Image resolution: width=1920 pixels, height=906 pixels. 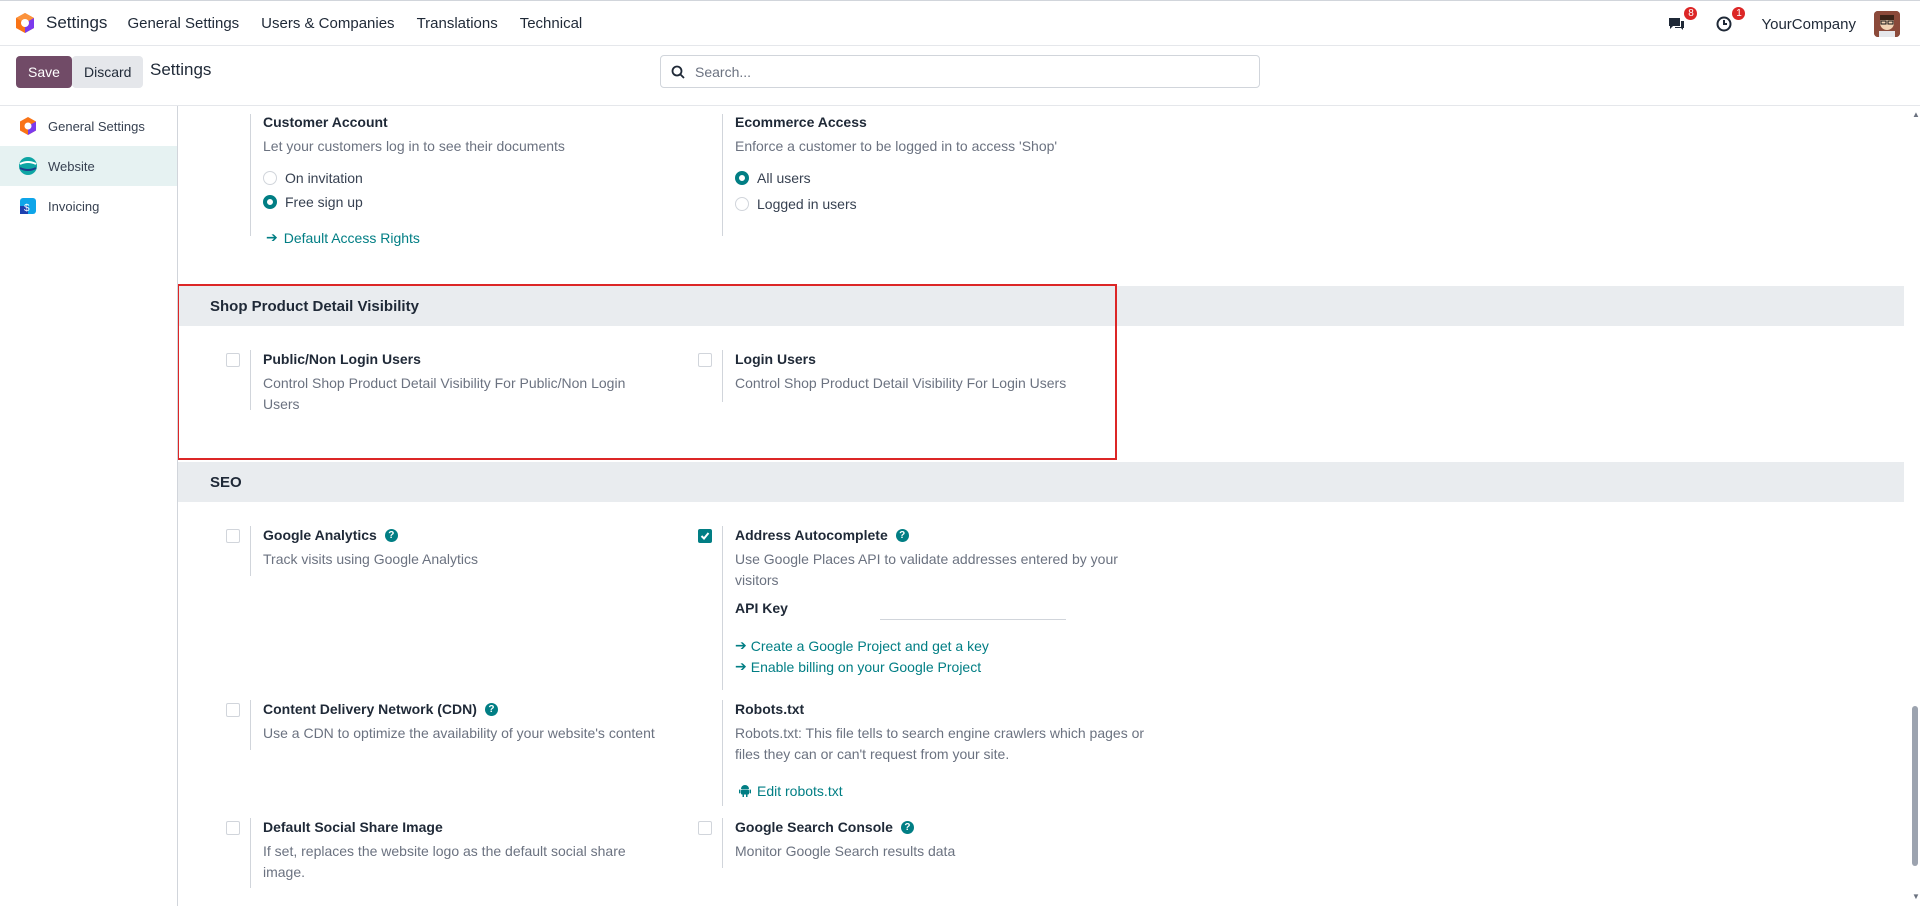 What do you see at coordinates (324, 202) in the screenshot?
I see `radio-label: Free sign up` at bounding box center [324, 202].